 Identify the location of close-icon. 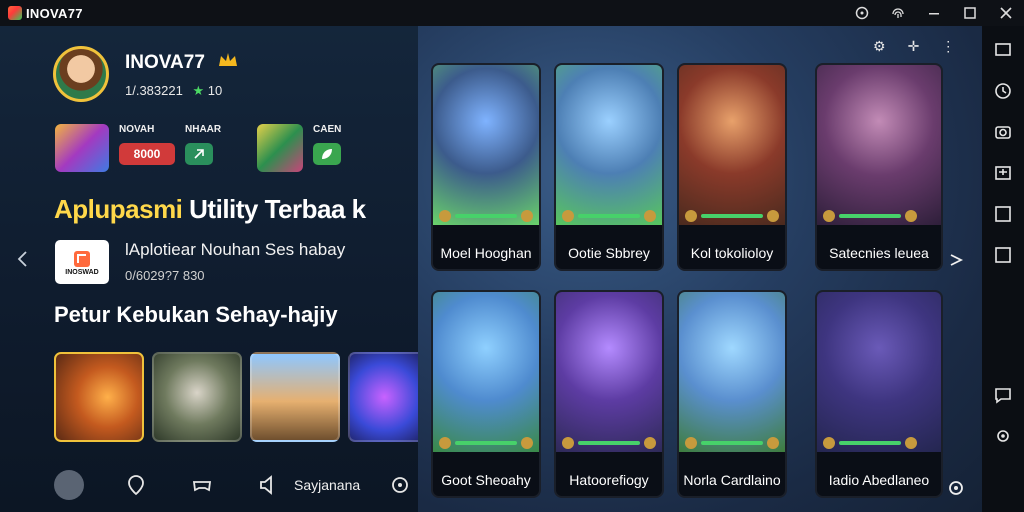
(1006, 13).